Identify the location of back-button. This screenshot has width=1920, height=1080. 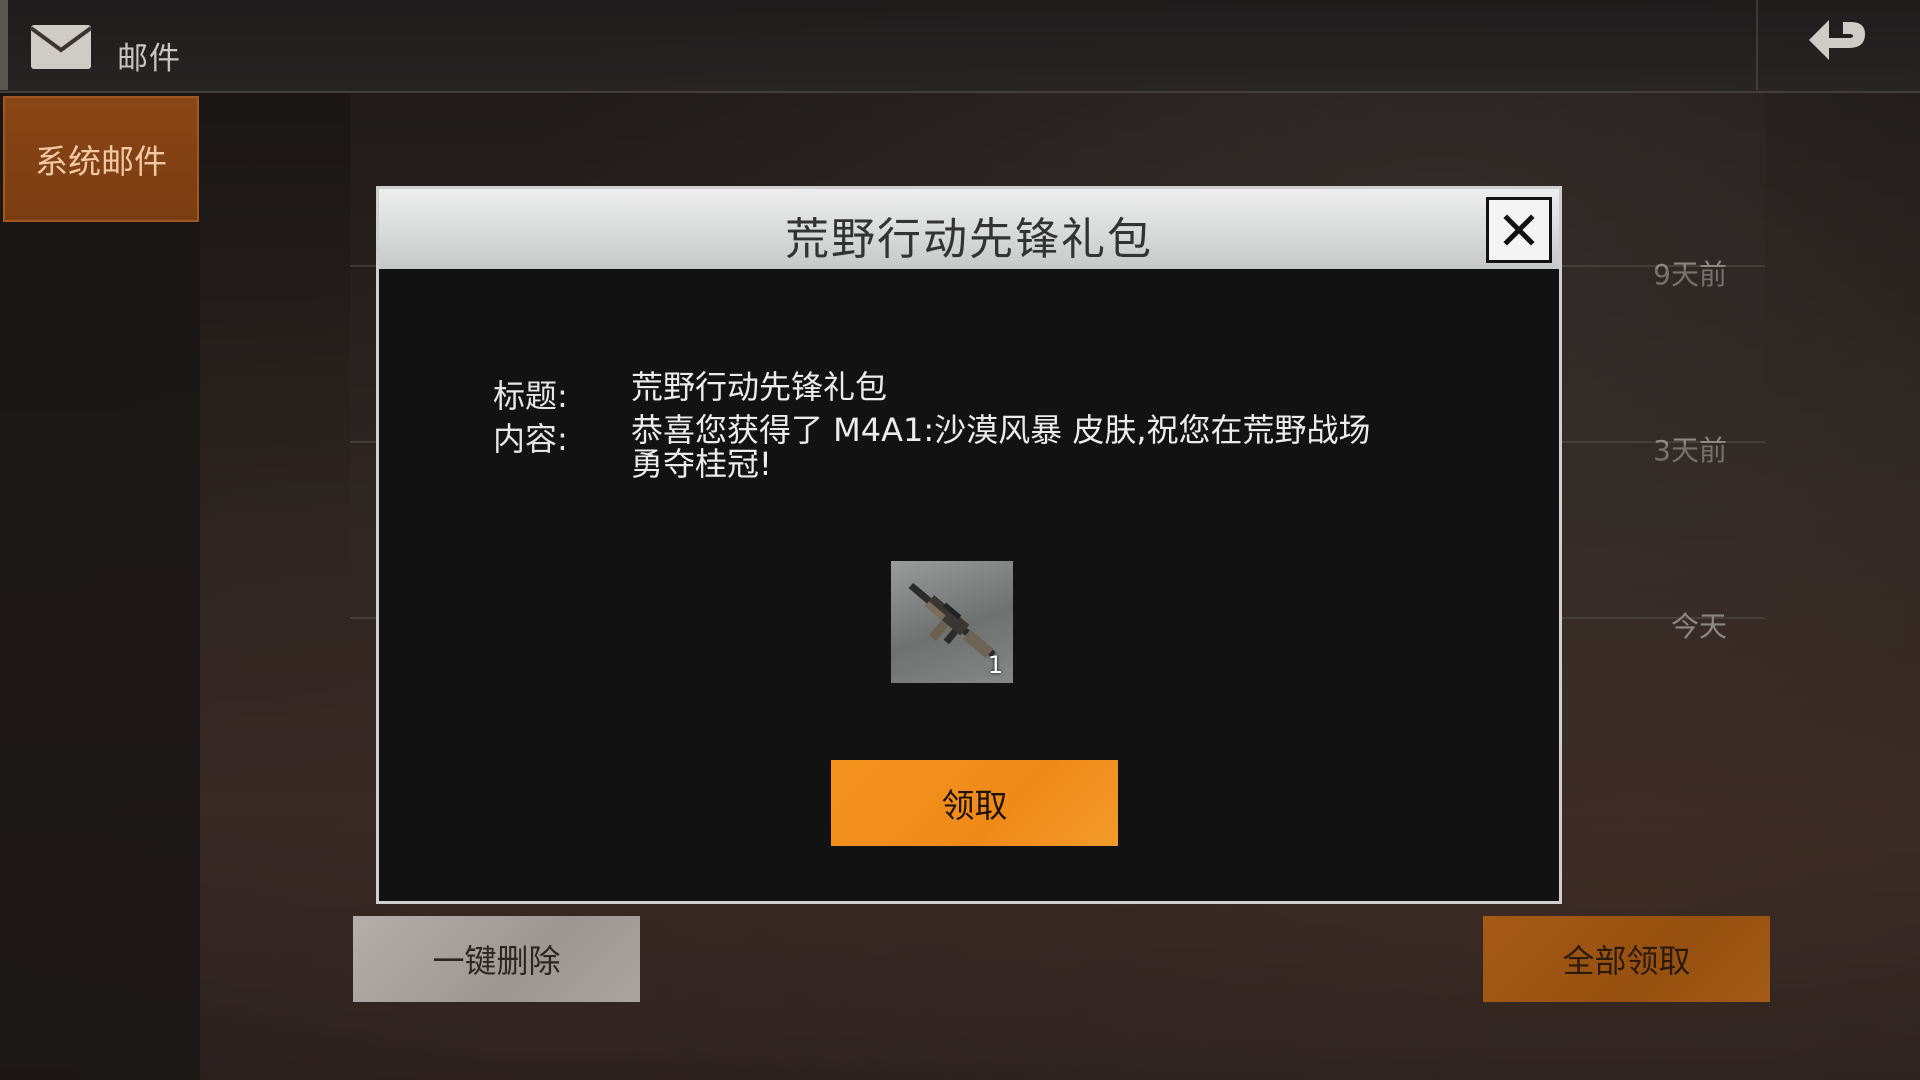
(1838, 45).